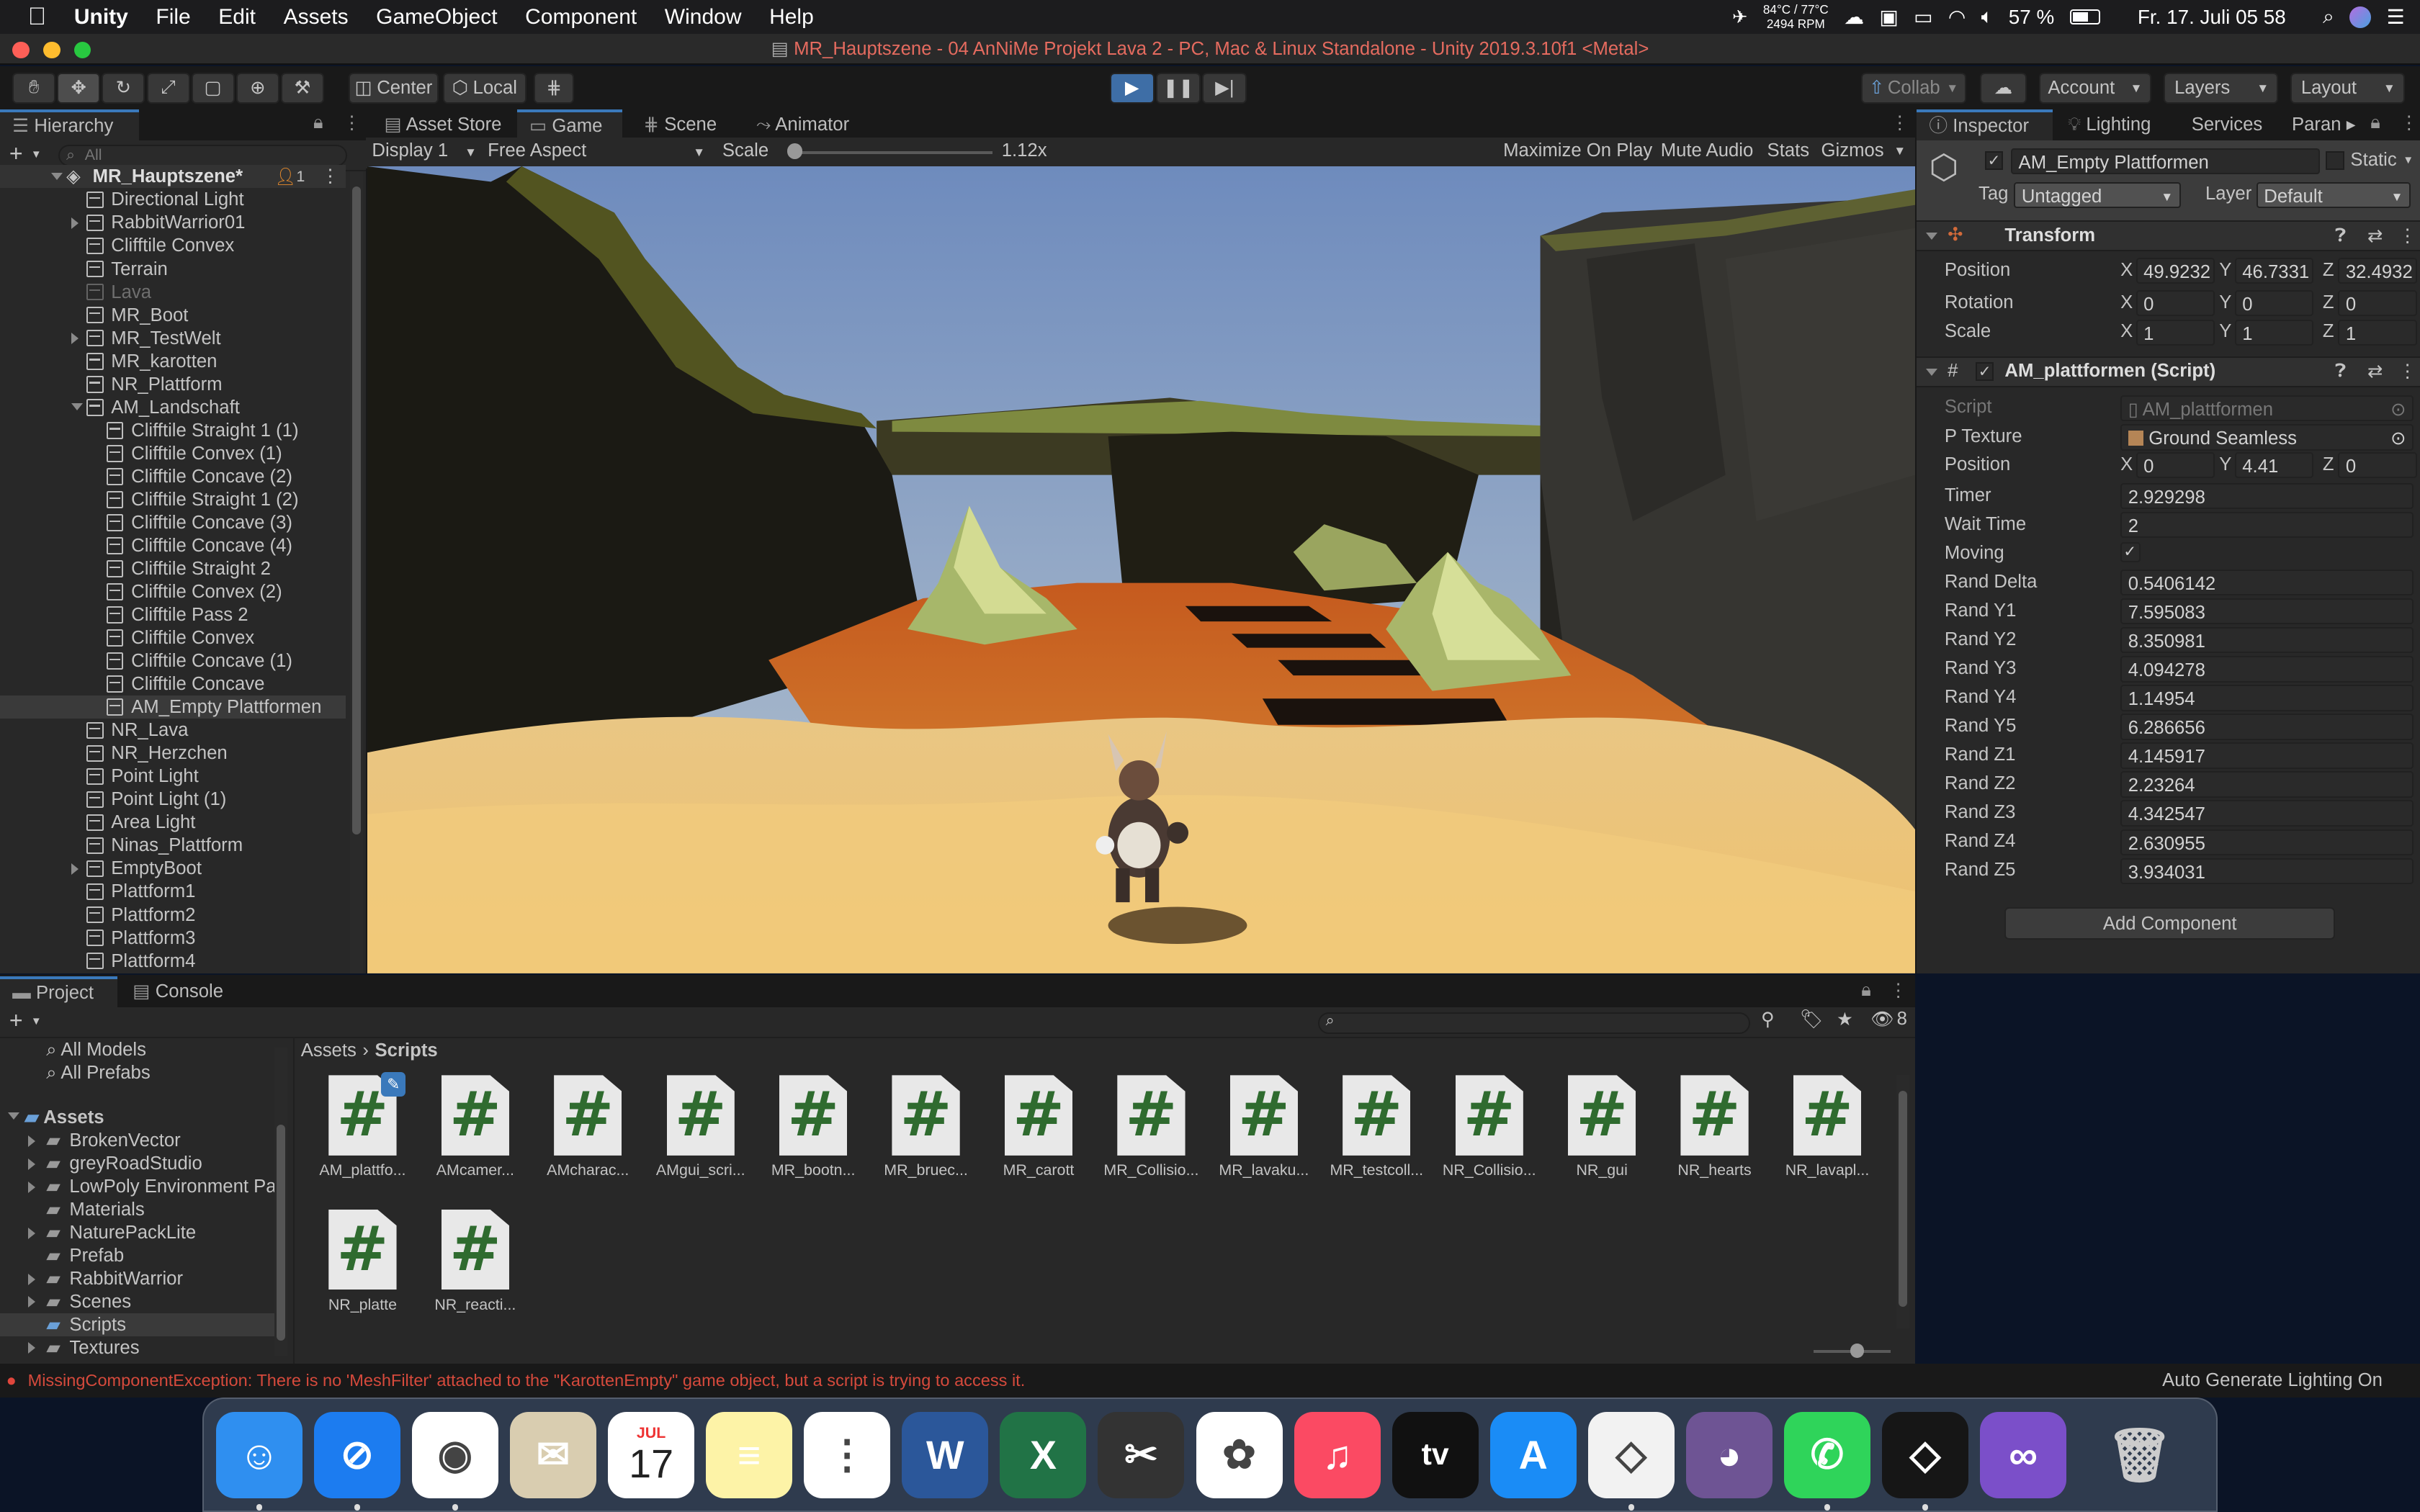  Describe the element at coordinates (1533, 1454) in the screenshot. I see `appstore-icon: A` at that location.